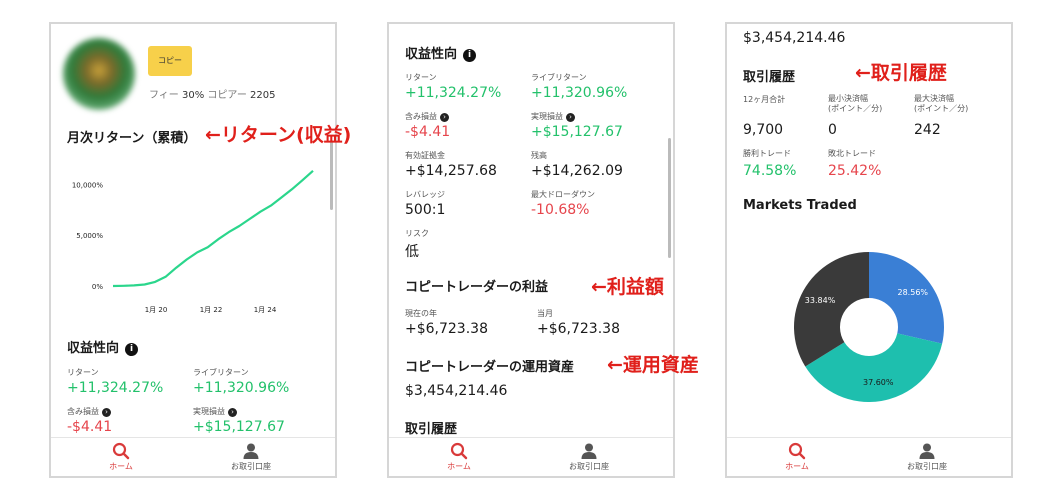 The height and width of the screenshot is (500, 1050). What do you see at coordinates (547, 116) in the screenshot?
I see `realized-label-2-text: 実現損益` at bounding box center [547, 116].